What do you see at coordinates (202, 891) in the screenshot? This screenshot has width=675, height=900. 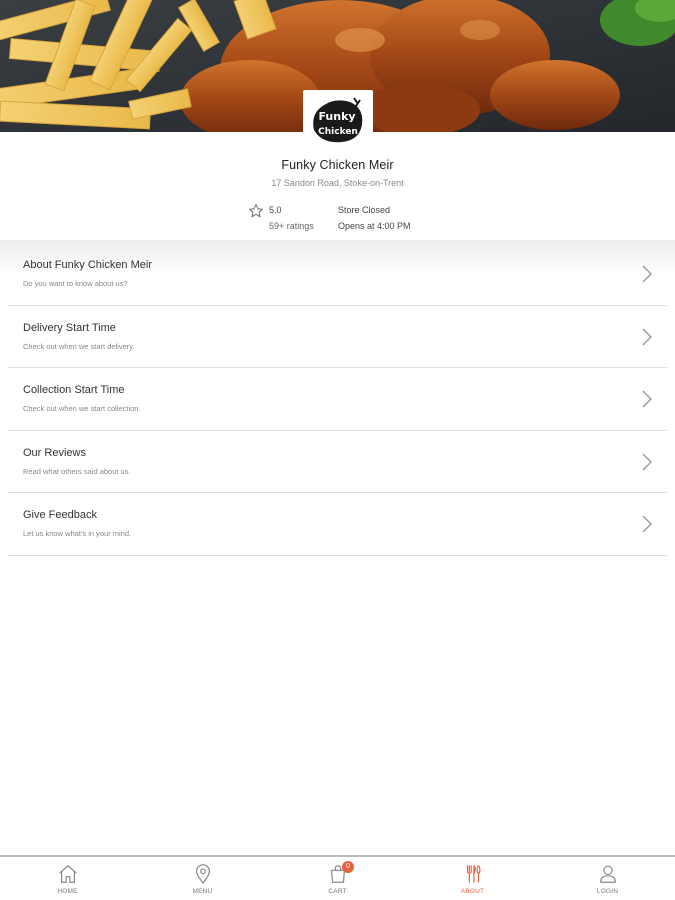 I see `tab-label: MENU` at bounding box center [202, 891].